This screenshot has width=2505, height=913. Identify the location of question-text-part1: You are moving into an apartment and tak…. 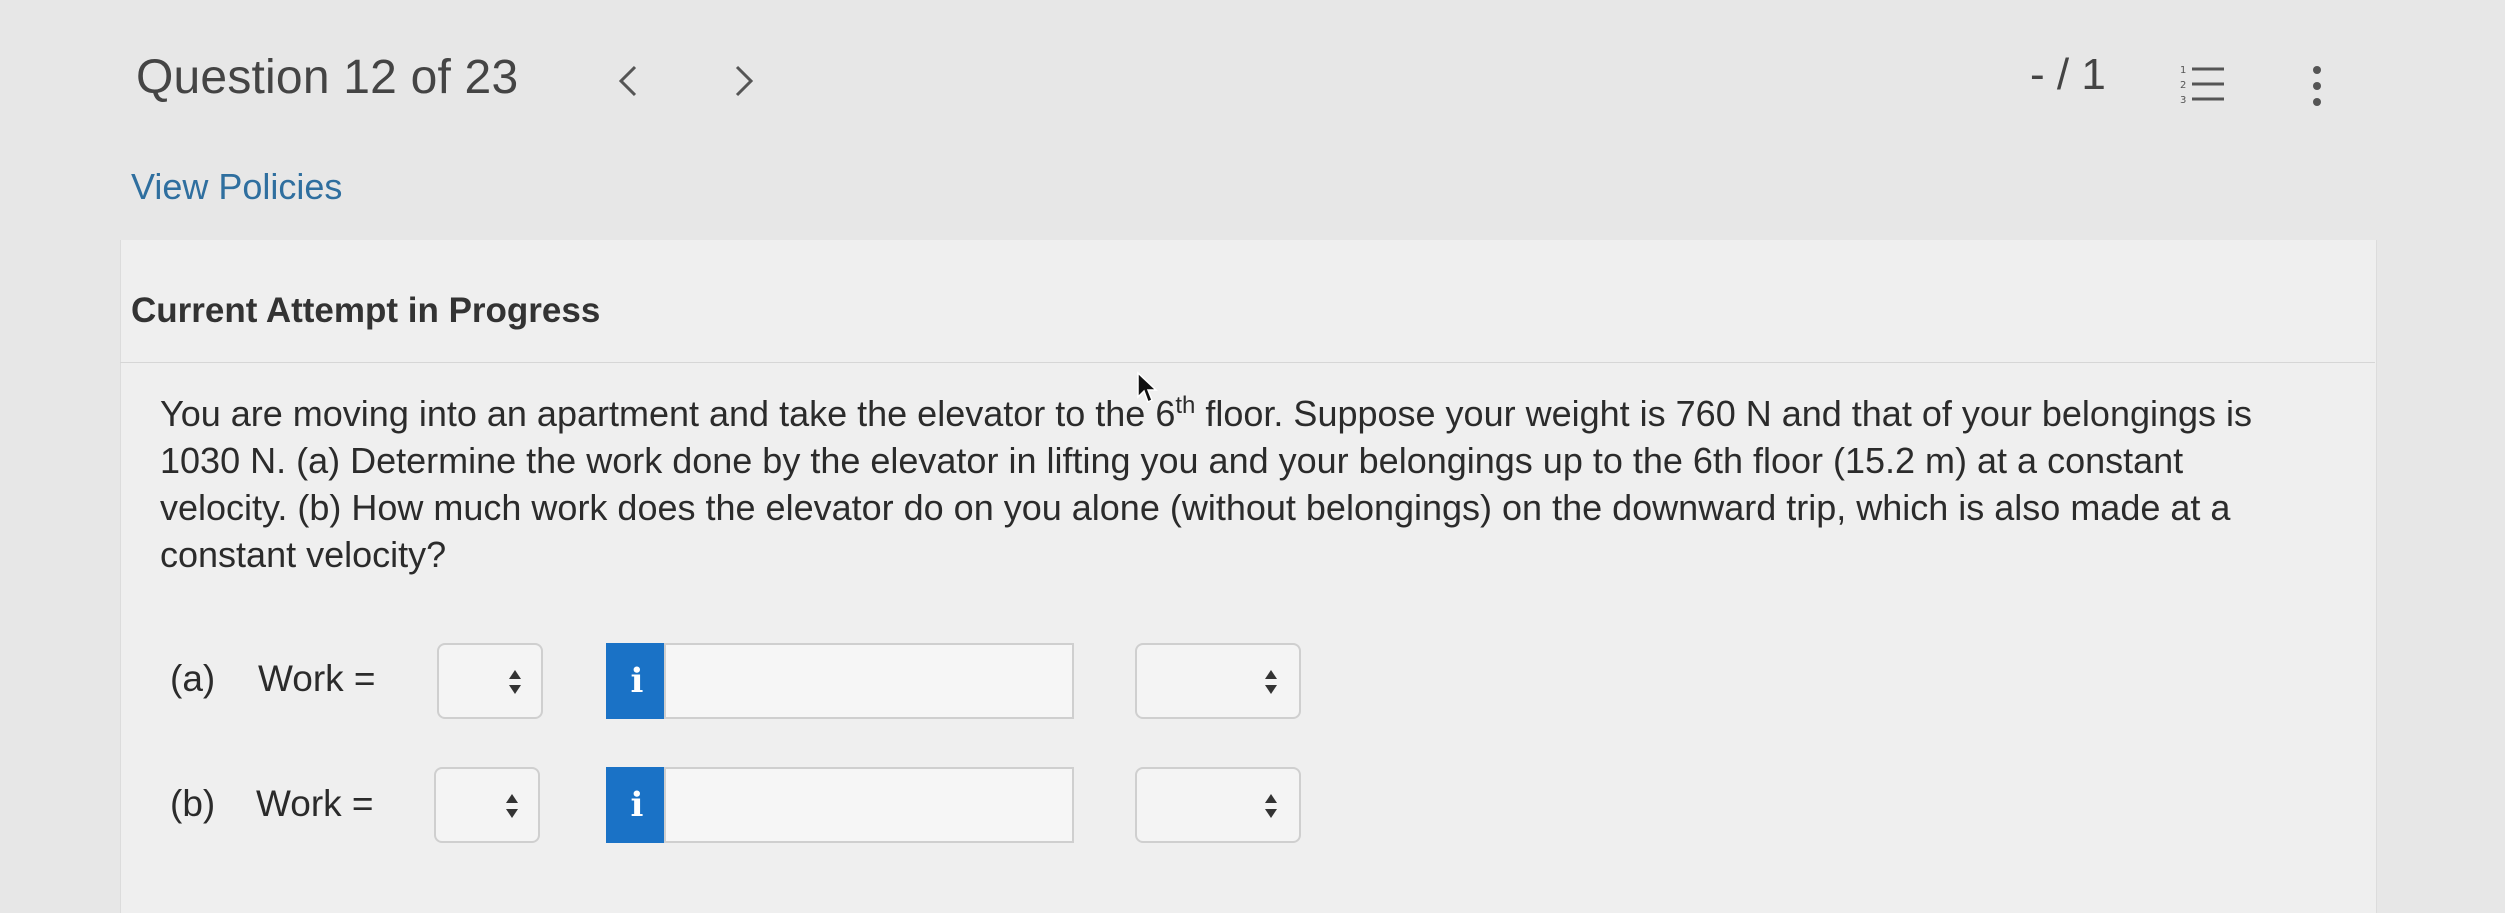
(668, 413).